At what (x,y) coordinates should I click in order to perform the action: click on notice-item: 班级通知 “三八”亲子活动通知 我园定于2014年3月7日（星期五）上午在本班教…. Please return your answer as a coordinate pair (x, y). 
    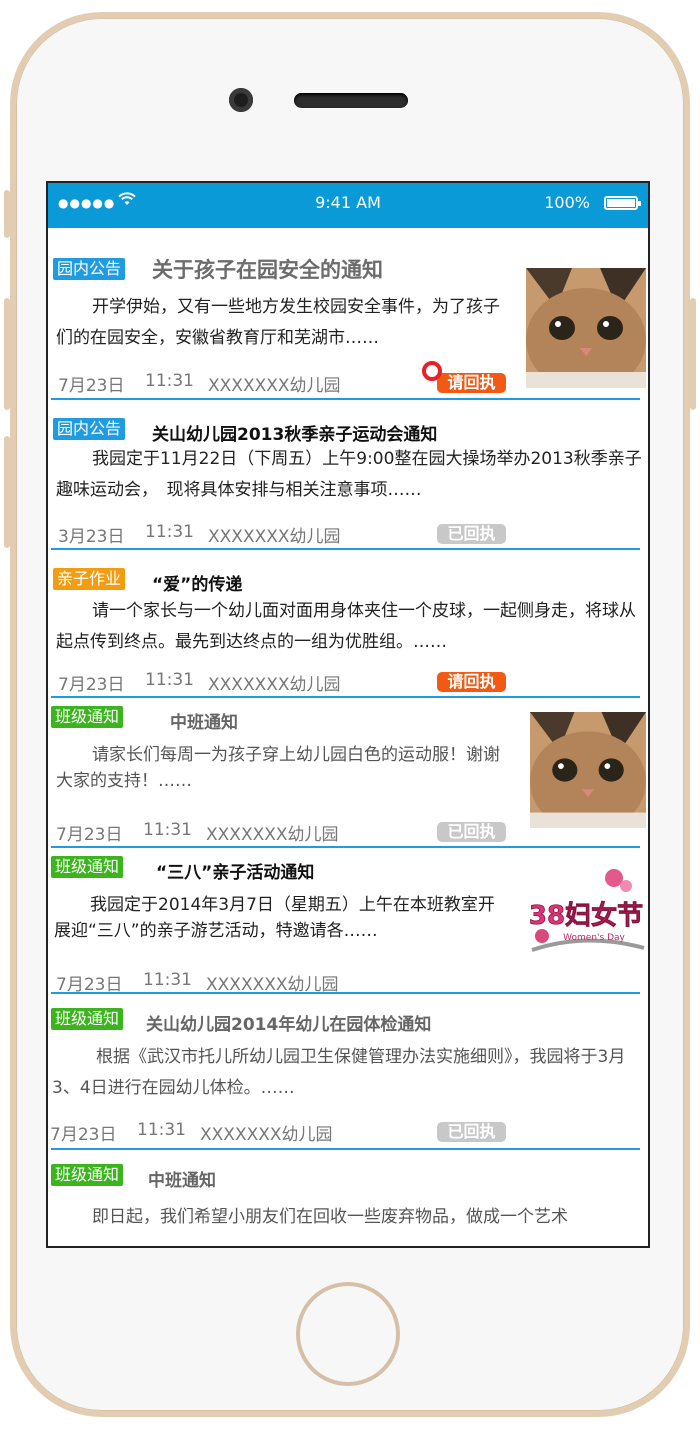
    Looking at the image, I should click on (348, 923).